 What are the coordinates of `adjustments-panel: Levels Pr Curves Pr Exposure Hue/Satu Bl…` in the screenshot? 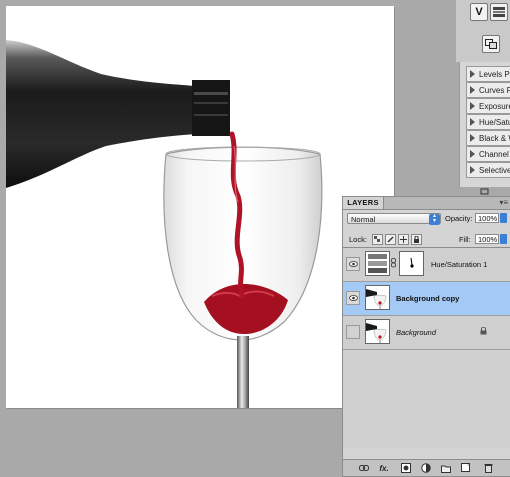 It's located at (484, 124).